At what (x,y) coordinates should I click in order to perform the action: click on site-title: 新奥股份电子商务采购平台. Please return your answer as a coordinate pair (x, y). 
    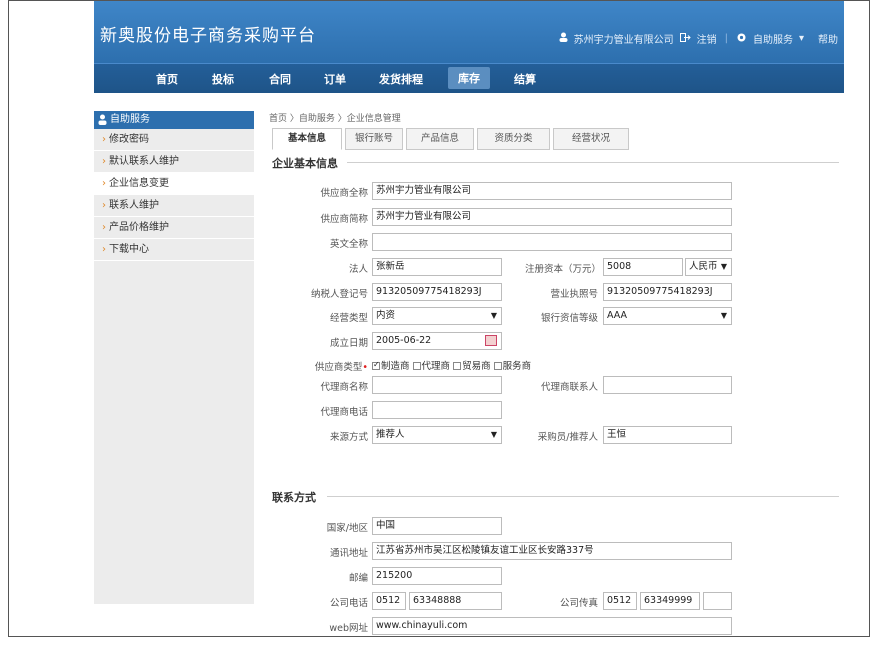
    Looking at the image, I should click on (208, 36).